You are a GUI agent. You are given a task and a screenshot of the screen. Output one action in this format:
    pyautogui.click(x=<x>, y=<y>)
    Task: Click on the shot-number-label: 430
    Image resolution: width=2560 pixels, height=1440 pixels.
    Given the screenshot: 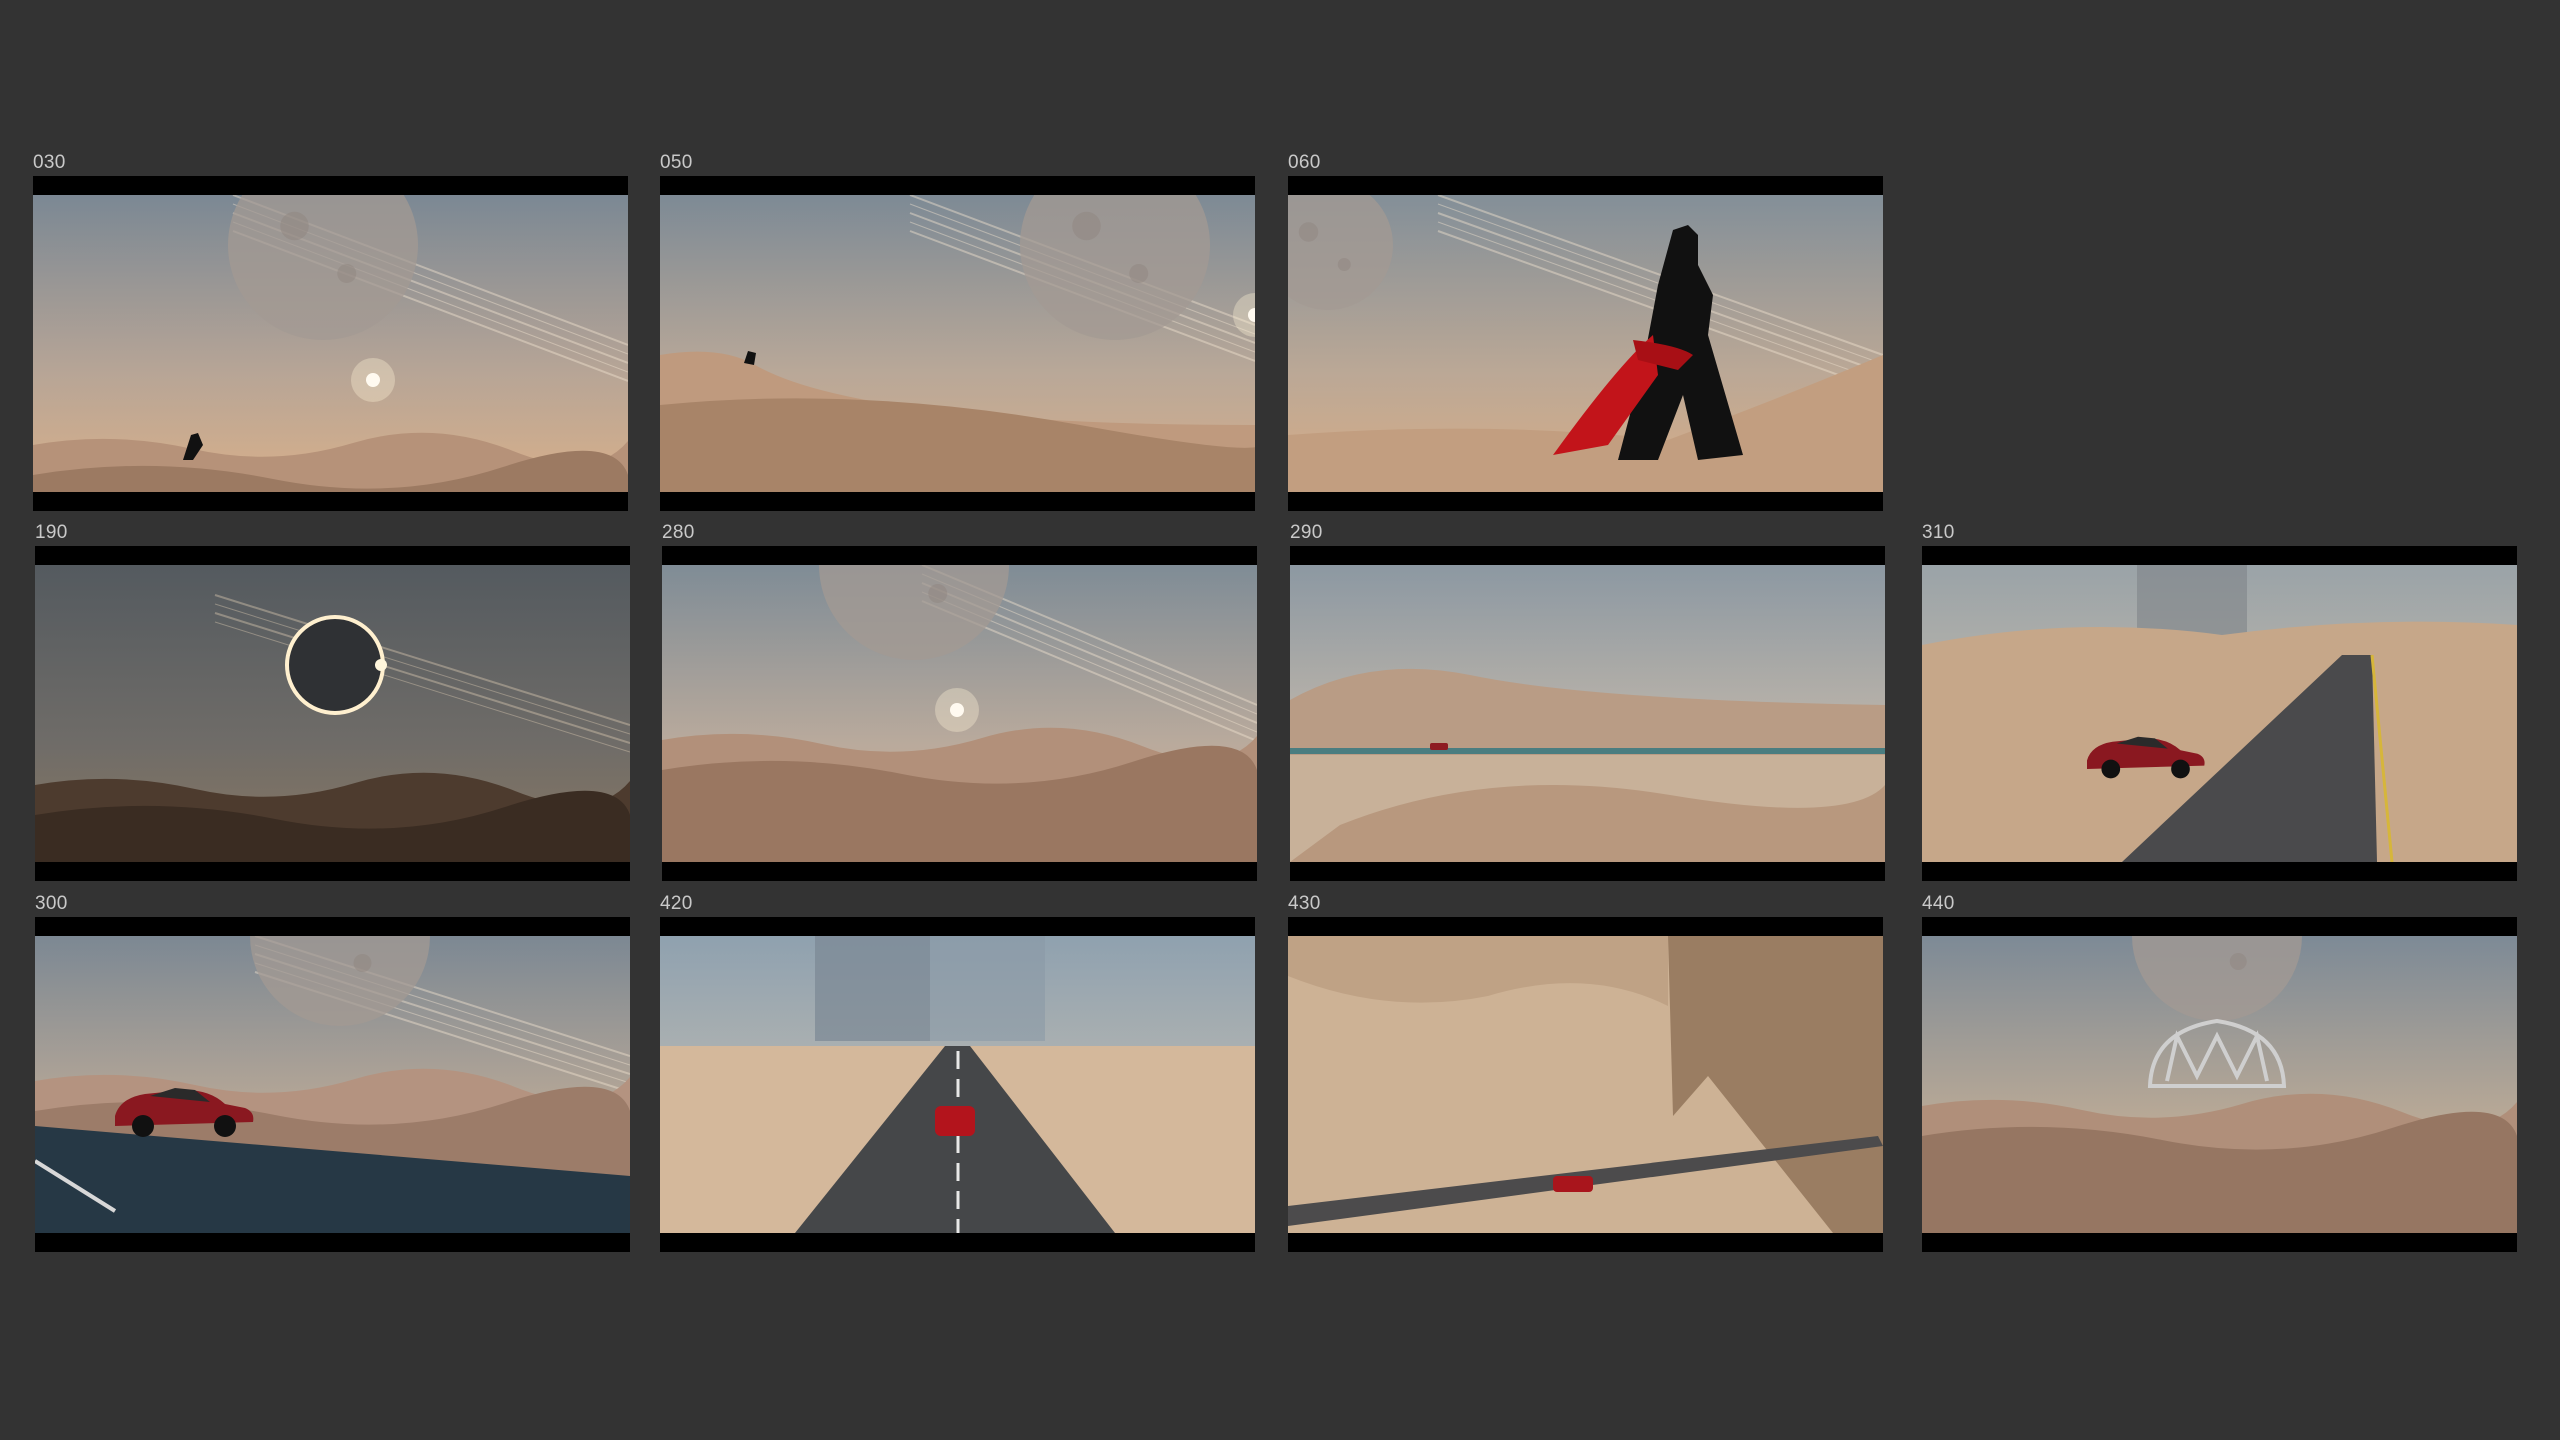 What is the action you would take?
    pyautogui.click(x=1304, y=903)
    